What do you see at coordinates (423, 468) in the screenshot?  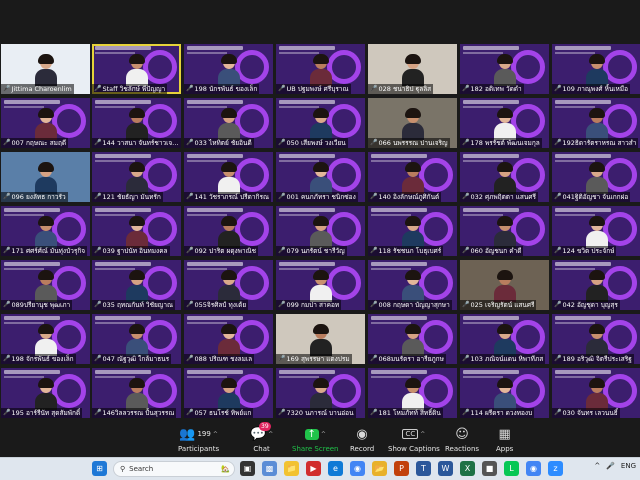 I see `teams-icon: T` at bounding box center [423, 468].